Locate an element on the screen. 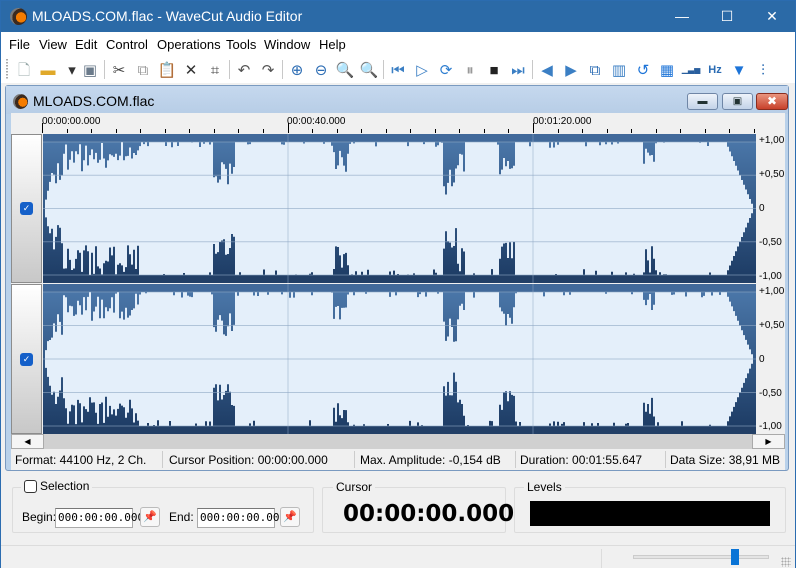 The height and width of the screenshot is (568, 796). levels-meter is located at coordinates (650, 513).